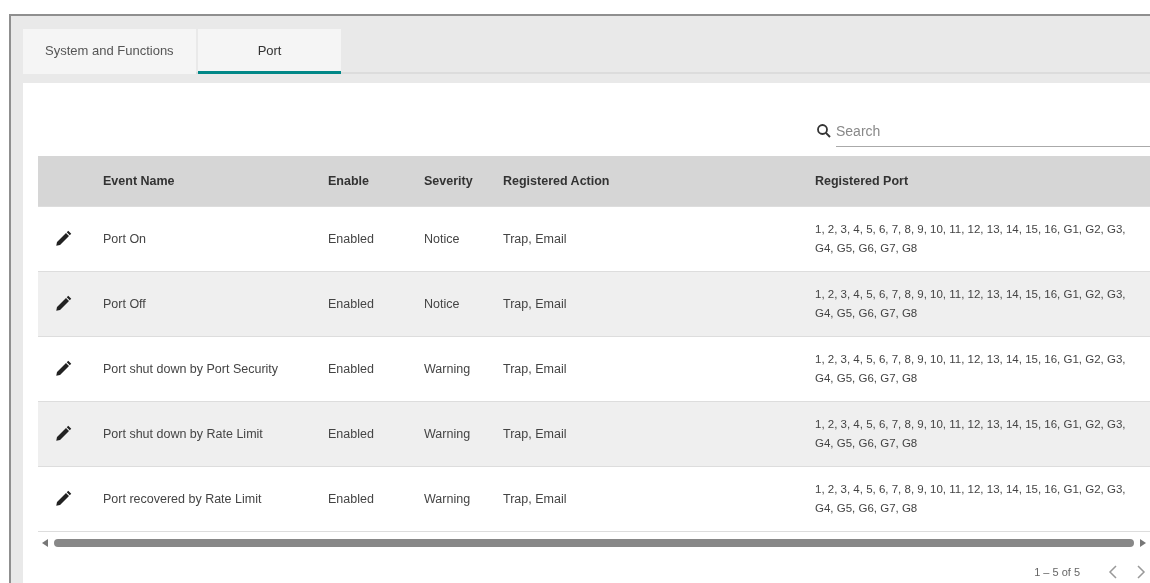 The width and height of the screenshot is (1150, 583). I want to click on table-cell-text: Port Off, so click(124, 304).